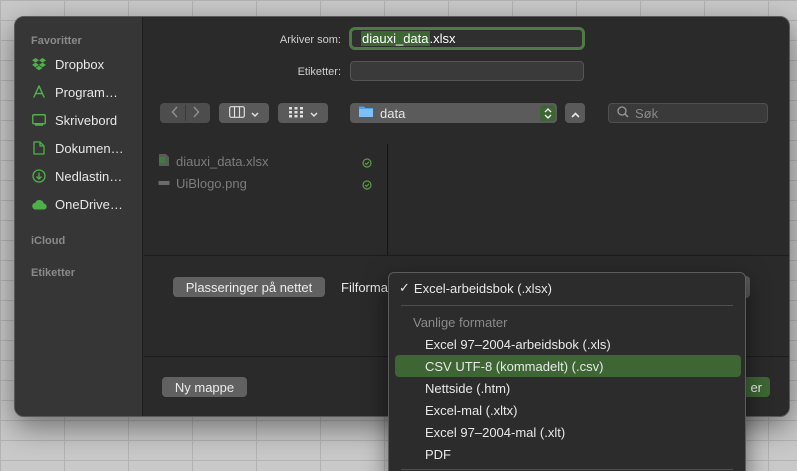 The width and height of the screenshot is (797, 471). Describe the element at coordinates (310, 40) in the screenshot. I see `save-as-label: Arkiver som:` at that location.